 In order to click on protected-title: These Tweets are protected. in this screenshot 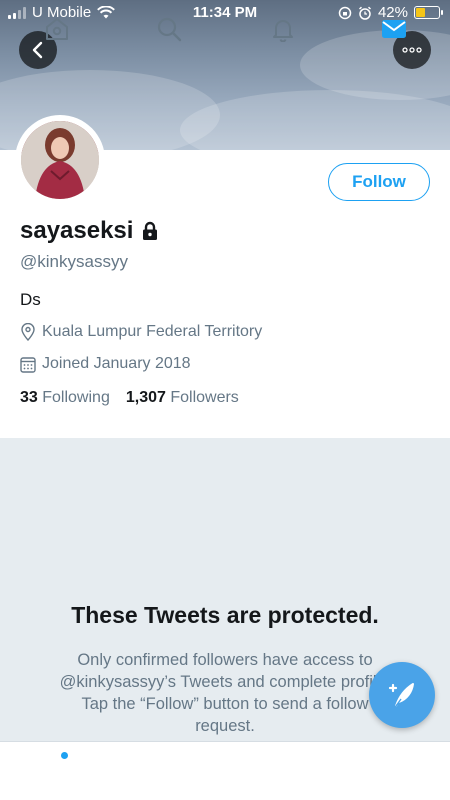, I will do `click(225, 615)`.